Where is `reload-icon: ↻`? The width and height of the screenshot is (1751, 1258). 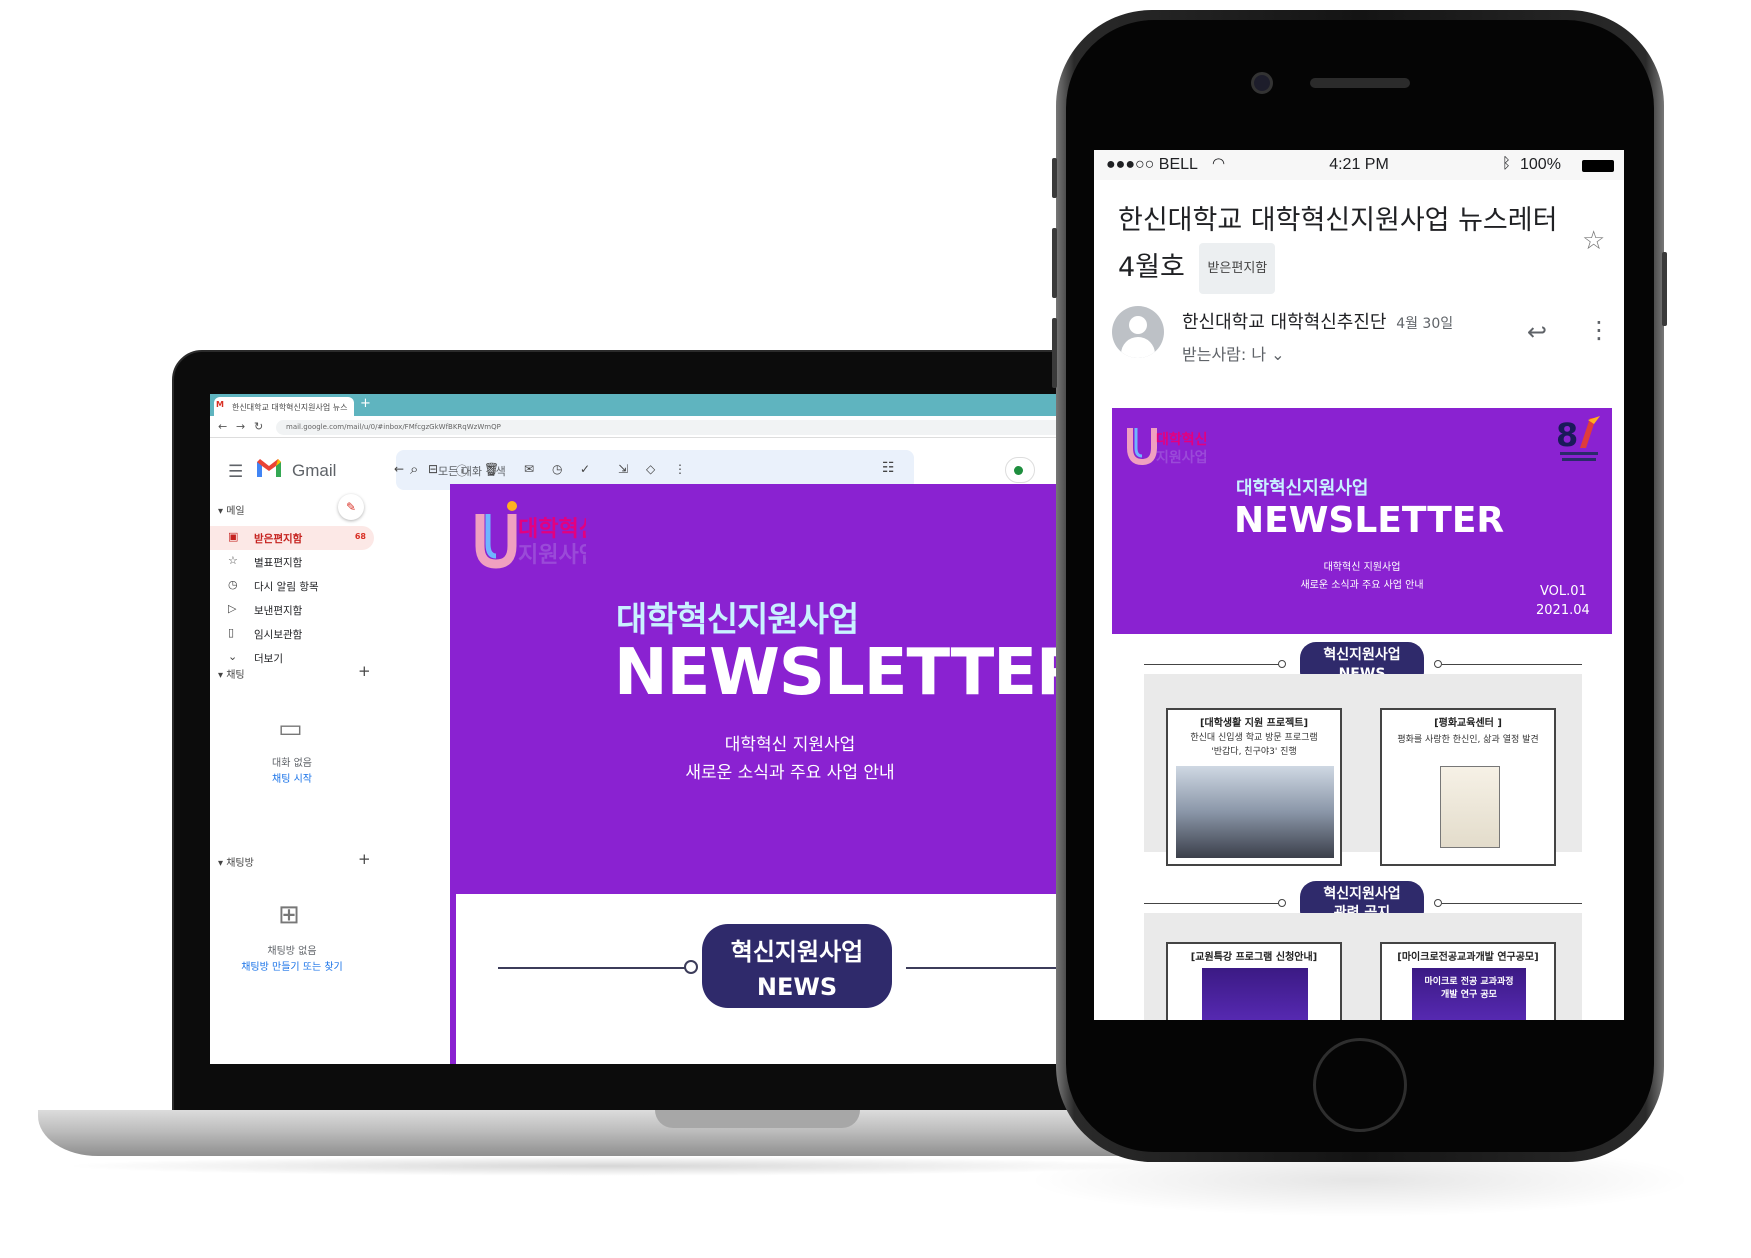
reload-icon: ↻ is located at coordinates (258, 426).